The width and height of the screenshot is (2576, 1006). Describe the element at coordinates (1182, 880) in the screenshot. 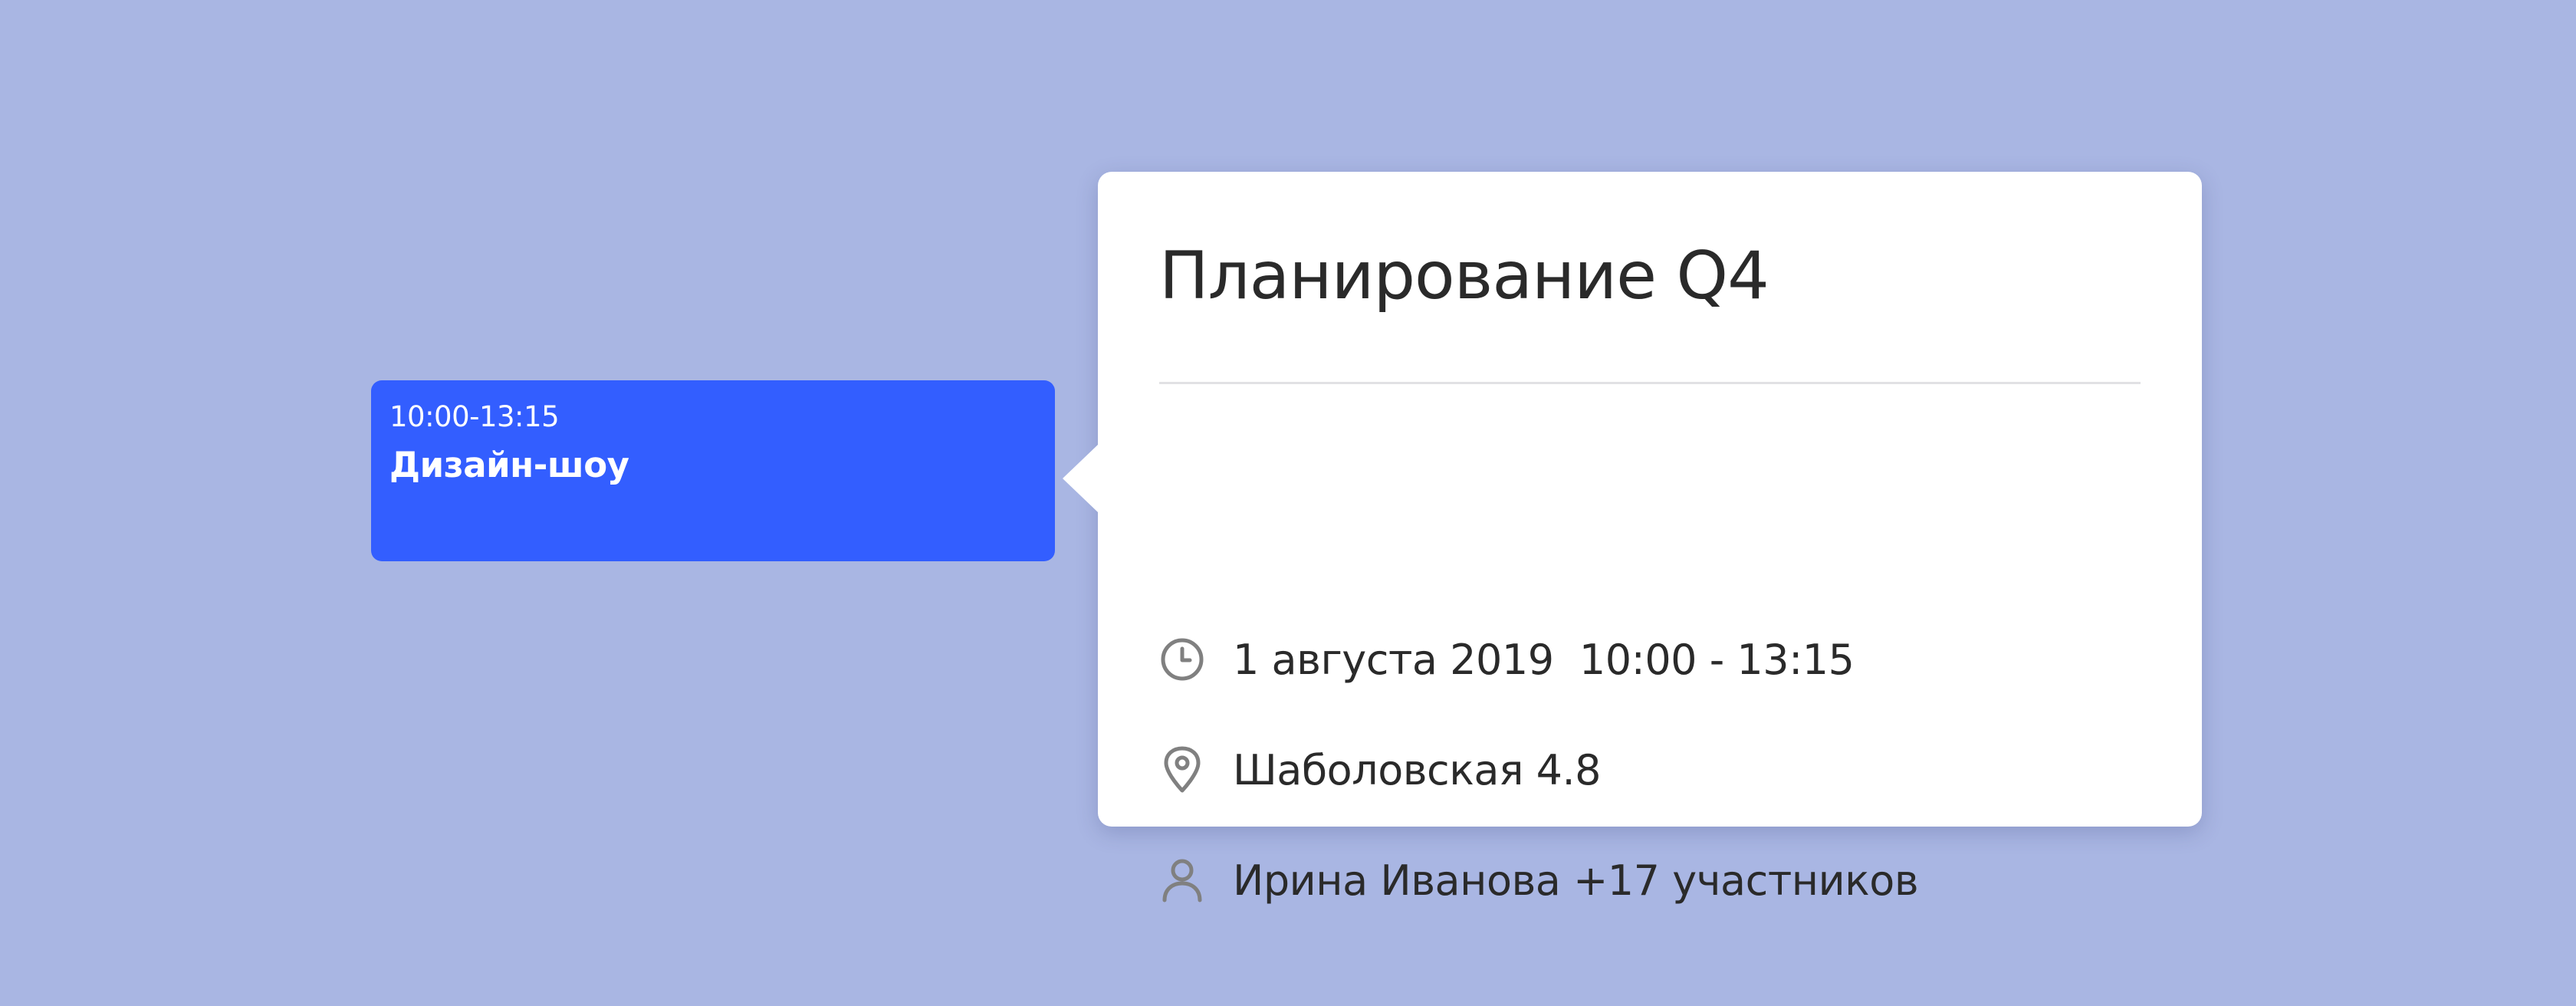

I see `person-icon` at that location.